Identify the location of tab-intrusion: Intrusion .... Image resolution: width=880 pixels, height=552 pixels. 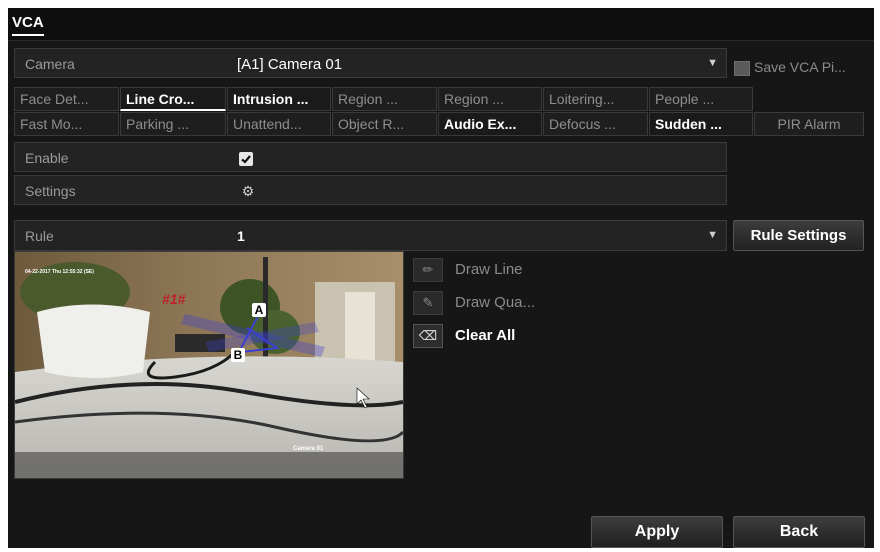
(279, 99).